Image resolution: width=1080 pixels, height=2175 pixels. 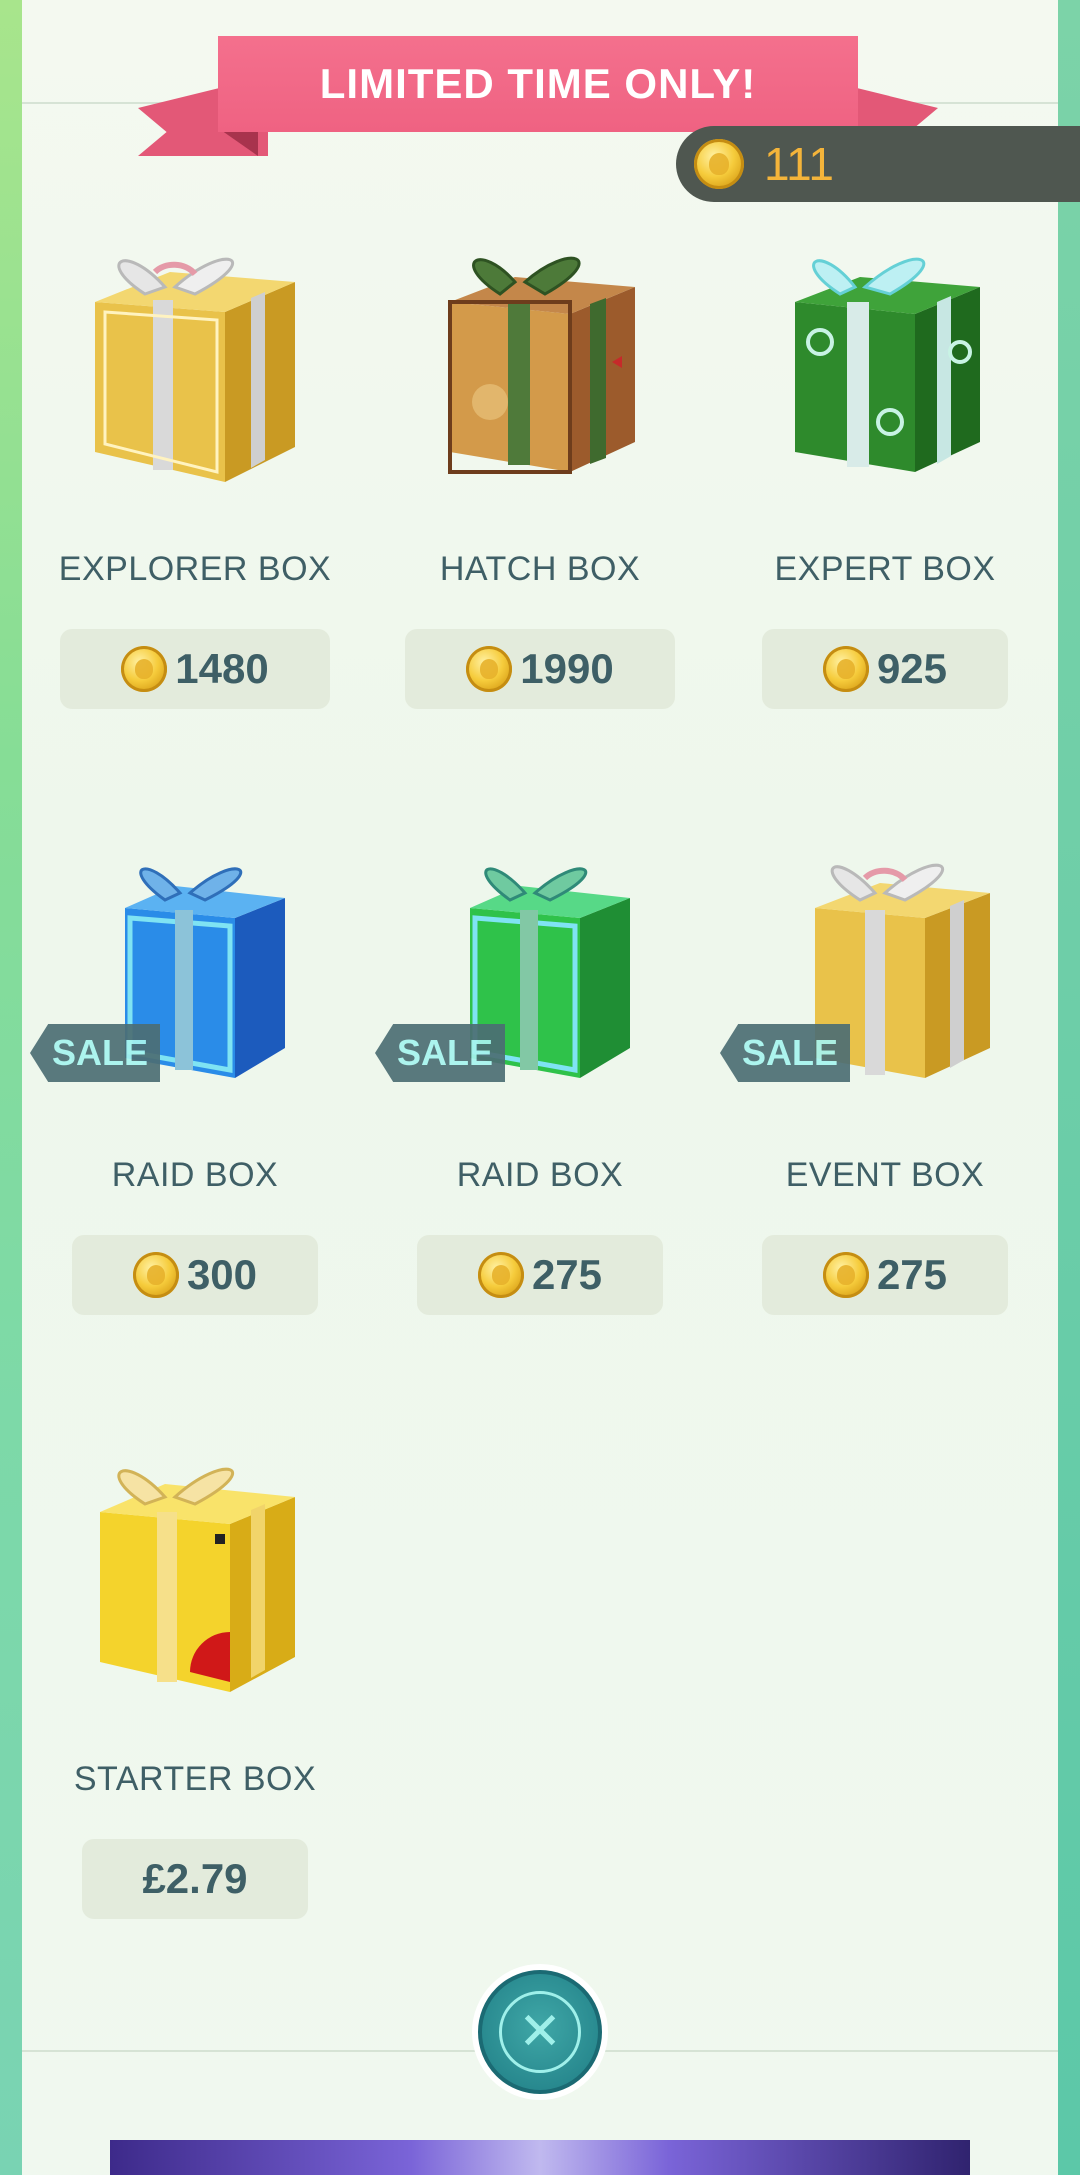 What do you see at coordinates (887, 364) in the screenshot?
I see `expert-box-icon` at bounding box center [887, 364].